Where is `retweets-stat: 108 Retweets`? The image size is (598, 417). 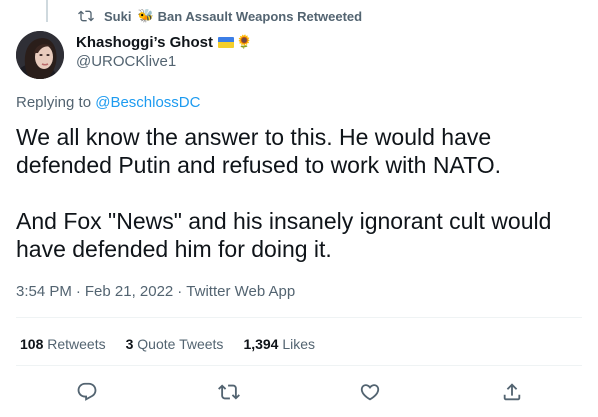
retweets-stat: 108 Retweets is located at coordinates (63, 344).